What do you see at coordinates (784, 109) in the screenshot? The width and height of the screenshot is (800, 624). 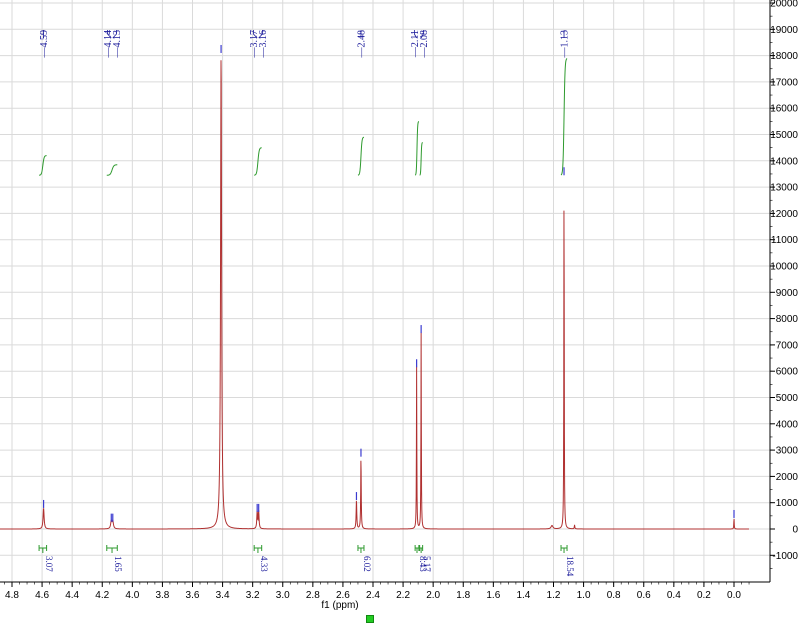 I see `y-tick-label: 16000` at bounding box center [784, 109].